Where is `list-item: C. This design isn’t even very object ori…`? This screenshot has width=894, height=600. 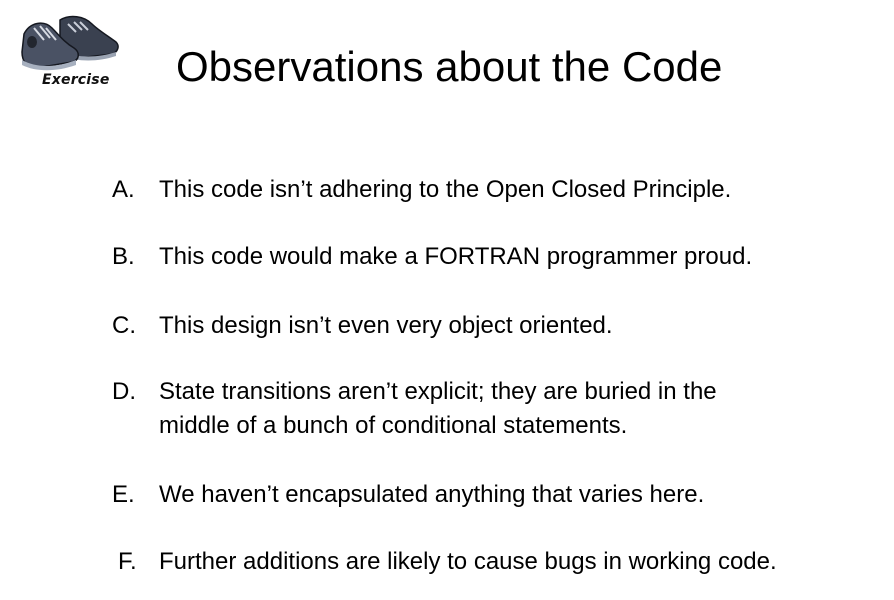
list-item: C. This design isn’t even very object ori… is located at coordinates (362, 326).